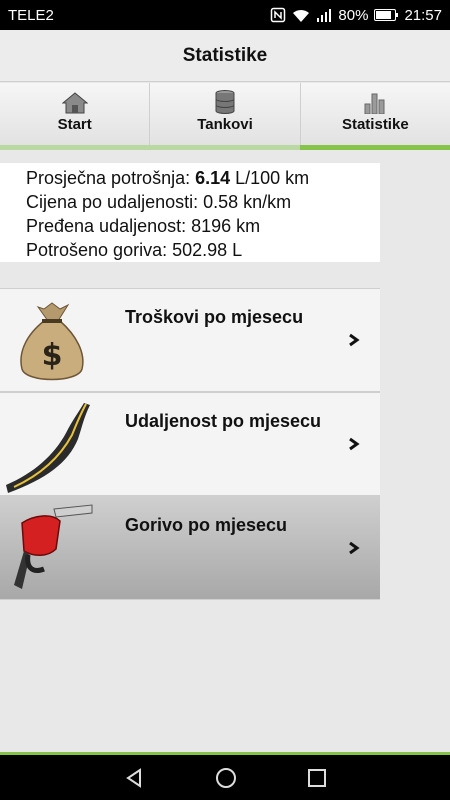 The image size is (450, 800). Describe the element at coordinates (52, 548) in the screenshot. I see `fuel-nozzle-icon` at that location.